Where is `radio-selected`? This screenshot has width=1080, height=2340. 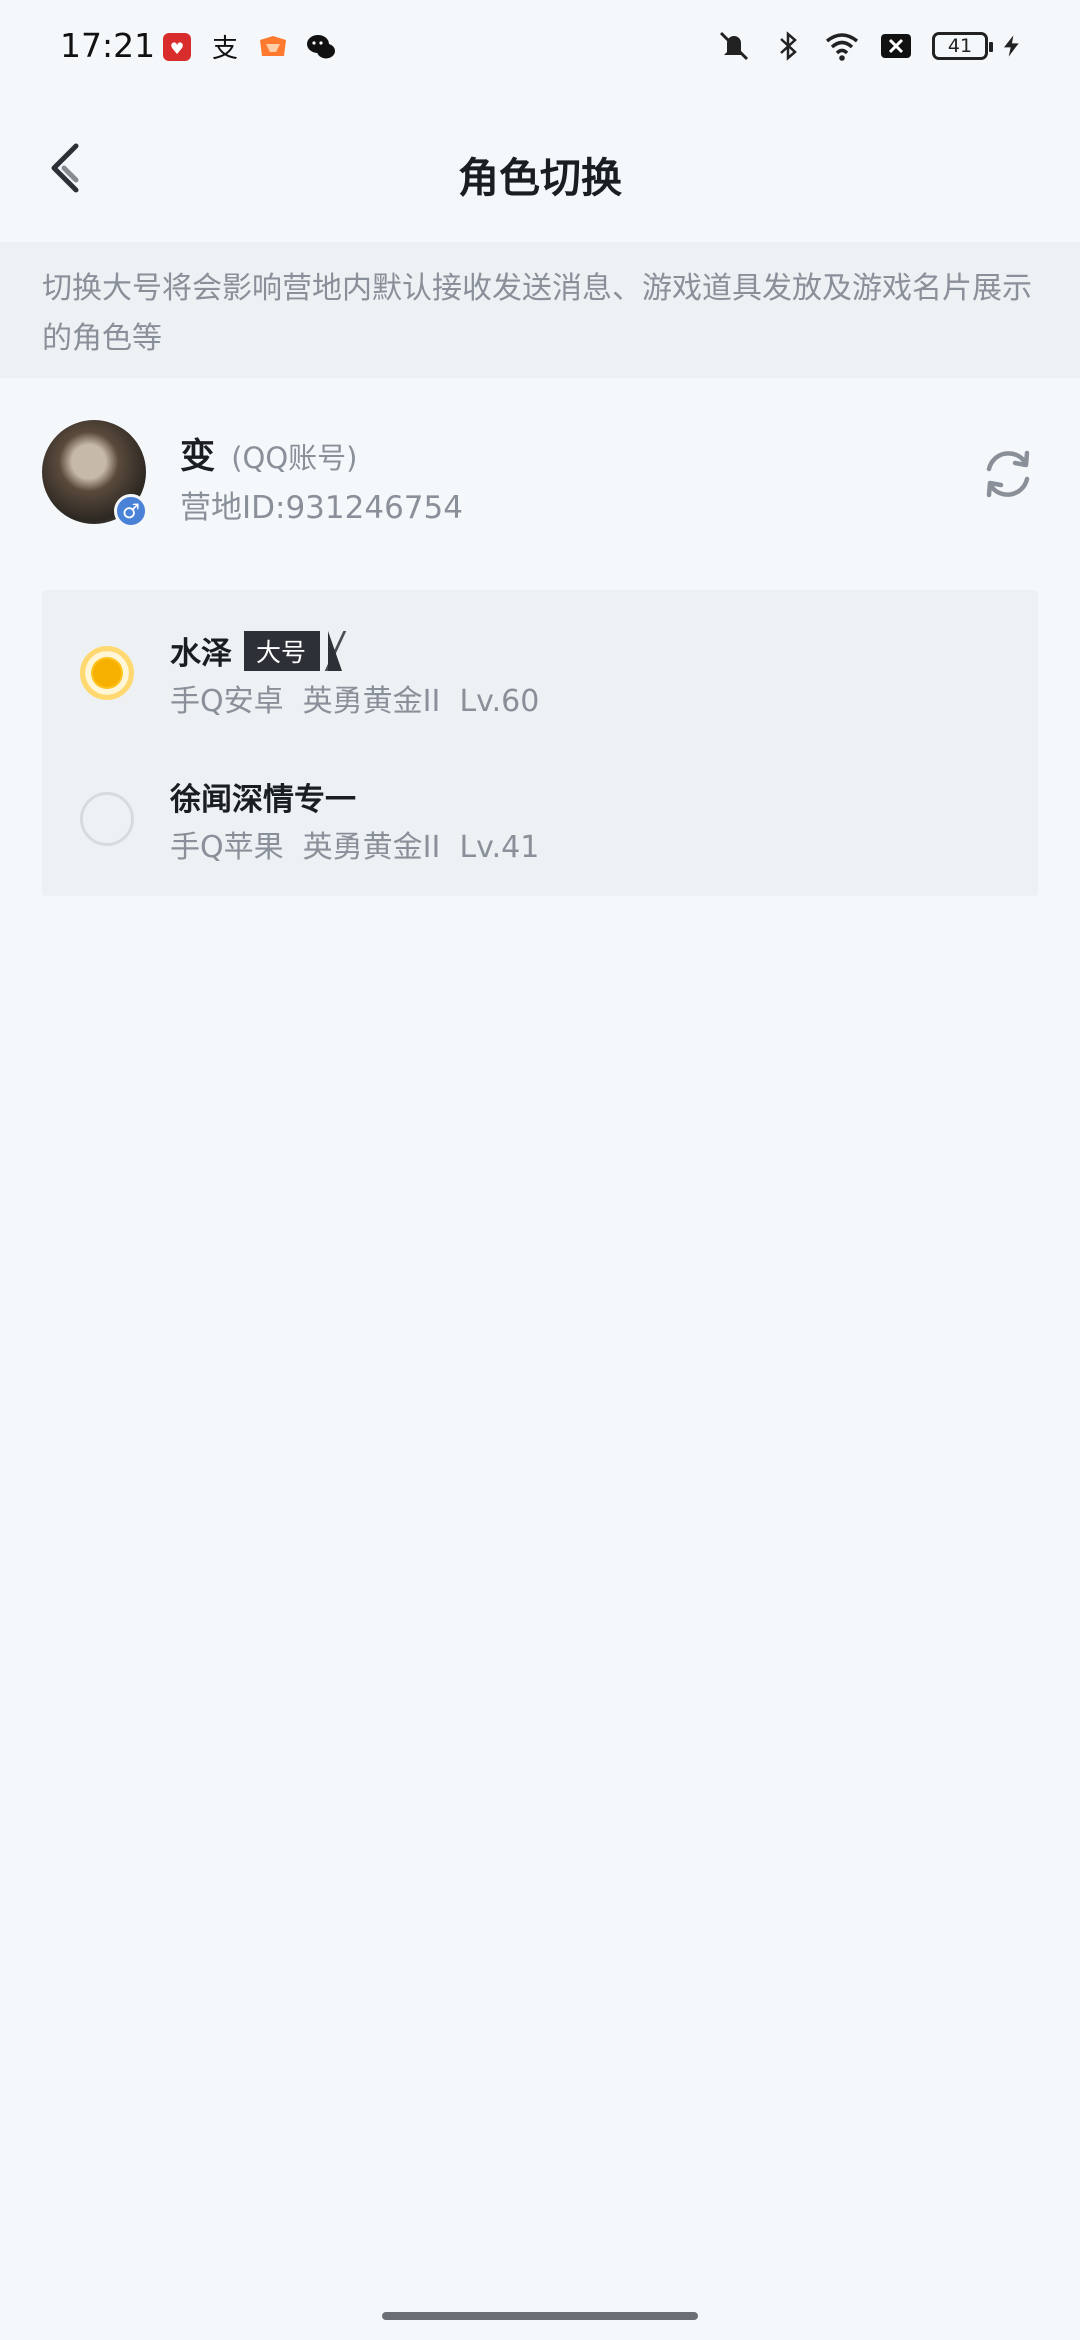
radio-selected is located at coordinates (107, 673).